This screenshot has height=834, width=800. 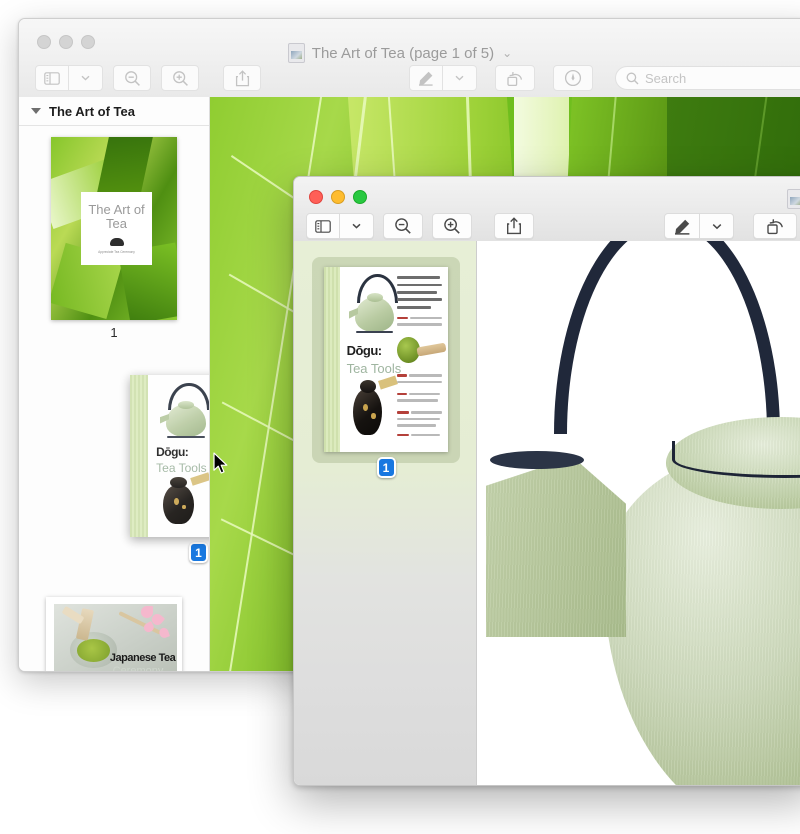 What do you see at coordinates (92, 111) in the screenshot?
I see `back-sidebar-title: The Art of Tea` at bounding box center [92, 111].